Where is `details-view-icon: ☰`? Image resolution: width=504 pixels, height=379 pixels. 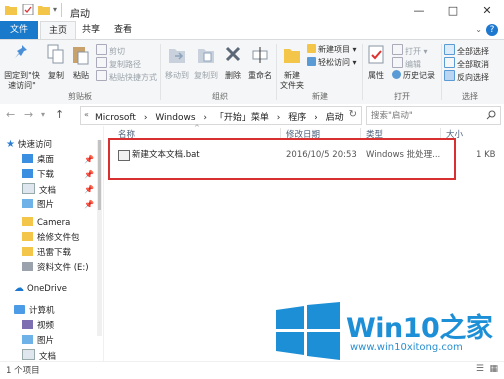 details-view-icon: ☰ is located at coordinates (480, 369).